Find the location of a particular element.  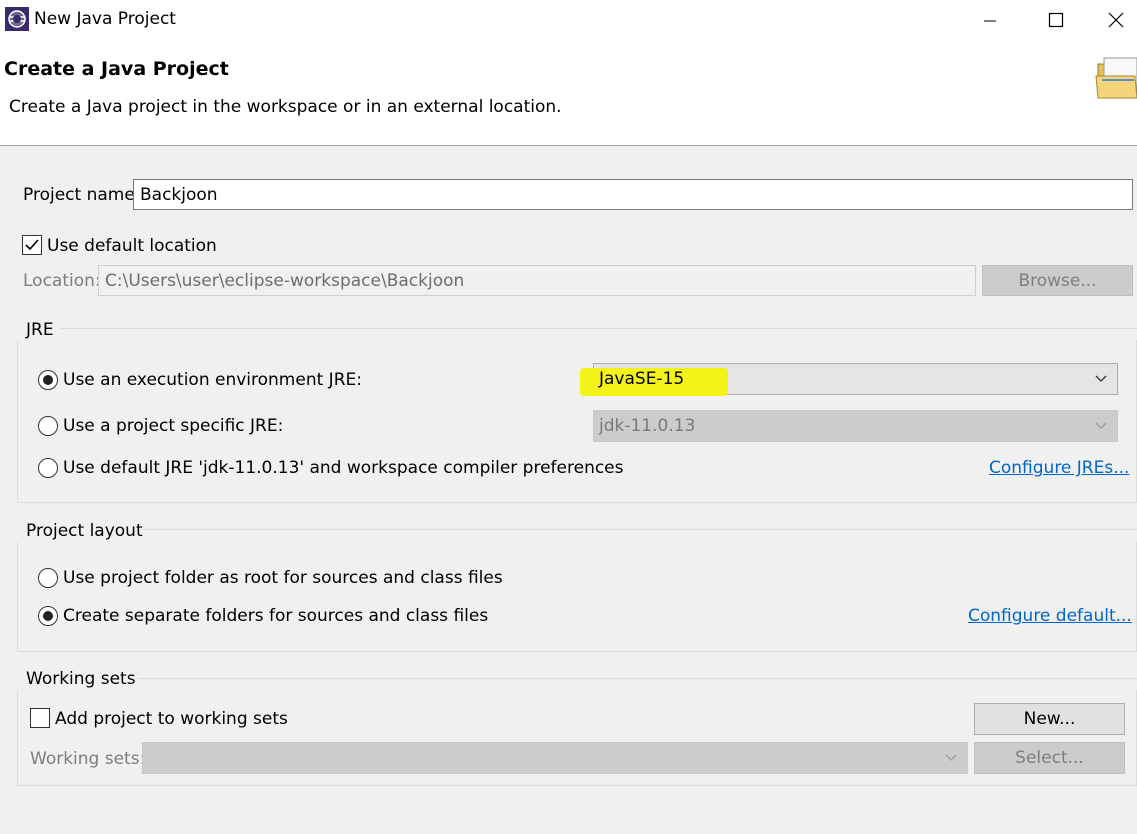

folder-icon is located at coordinates (1115, 78).